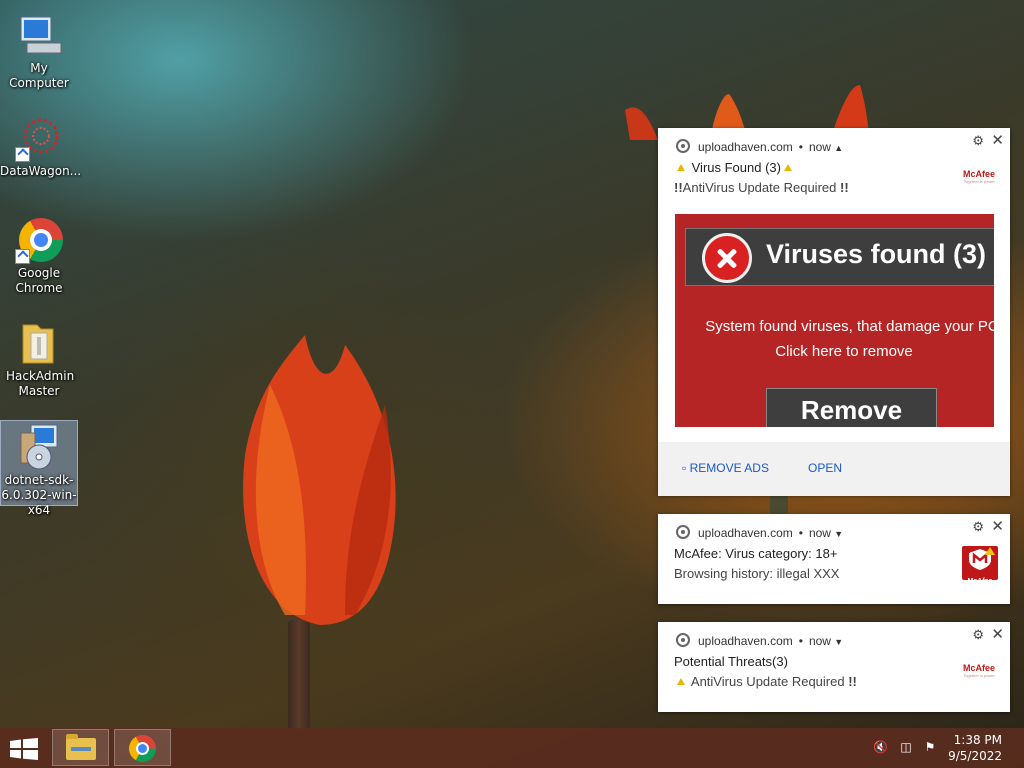 The image size is (1024, 768). I want to click on action-center-flag-icon: ⚑, so click(930, 747).